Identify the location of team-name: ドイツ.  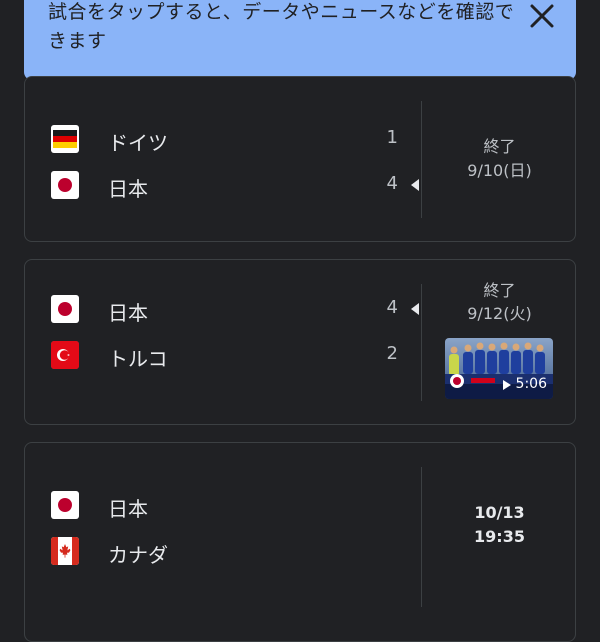
(138, 143).